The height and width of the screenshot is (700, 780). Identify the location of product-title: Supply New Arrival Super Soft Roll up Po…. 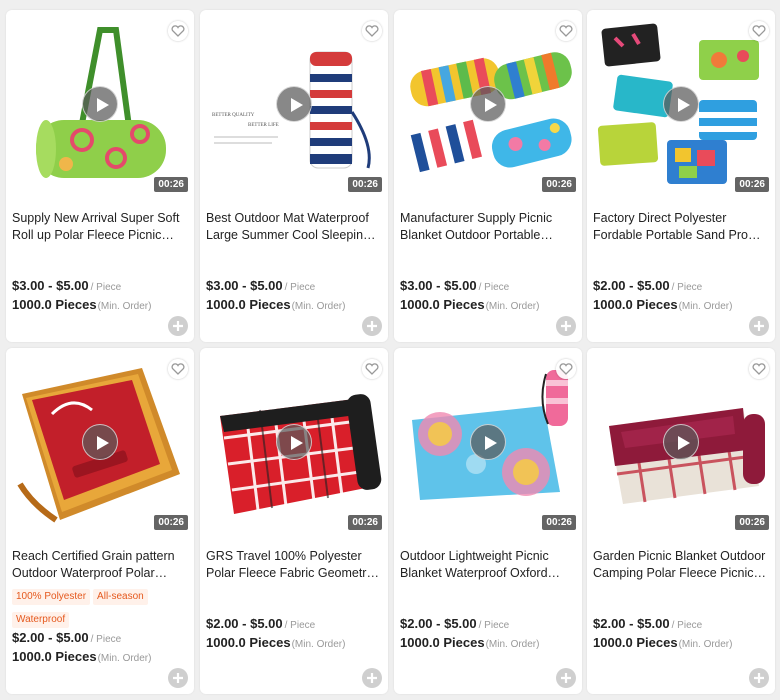
(99, 227).